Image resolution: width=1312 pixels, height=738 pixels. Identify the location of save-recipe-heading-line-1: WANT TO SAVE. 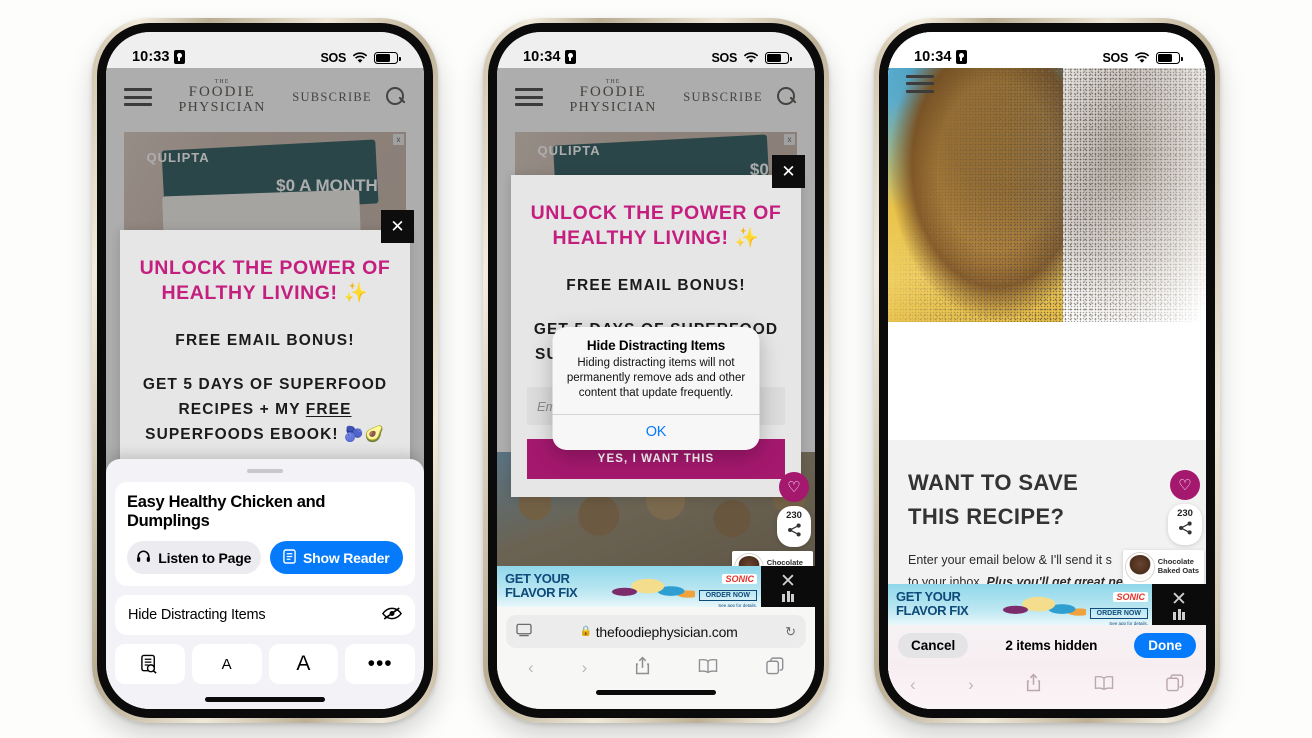
(993, 482).